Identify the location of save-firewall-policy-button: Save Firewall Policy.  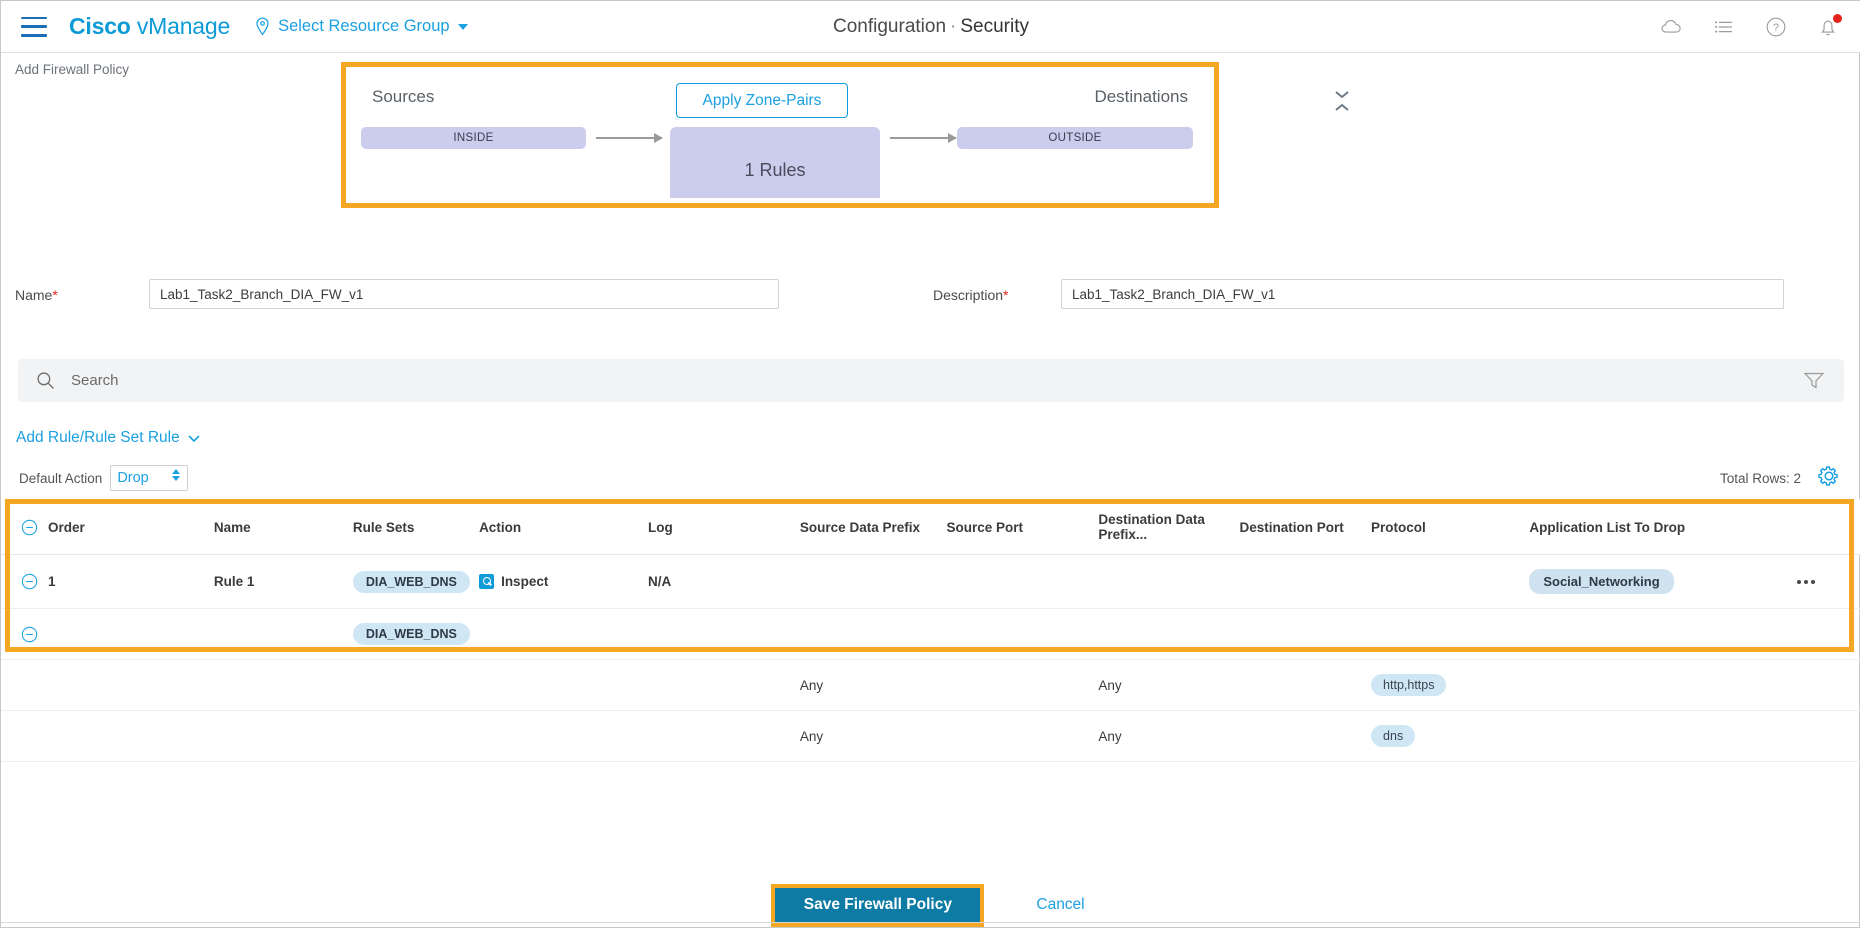
(878, 905).